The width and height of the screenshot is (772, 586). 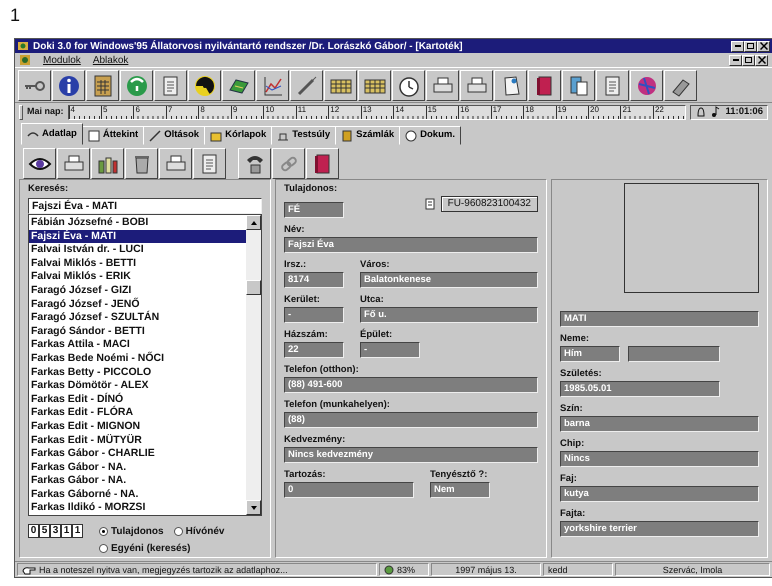 I want to click on value-field: FÉ, so click(x=314, y=210).